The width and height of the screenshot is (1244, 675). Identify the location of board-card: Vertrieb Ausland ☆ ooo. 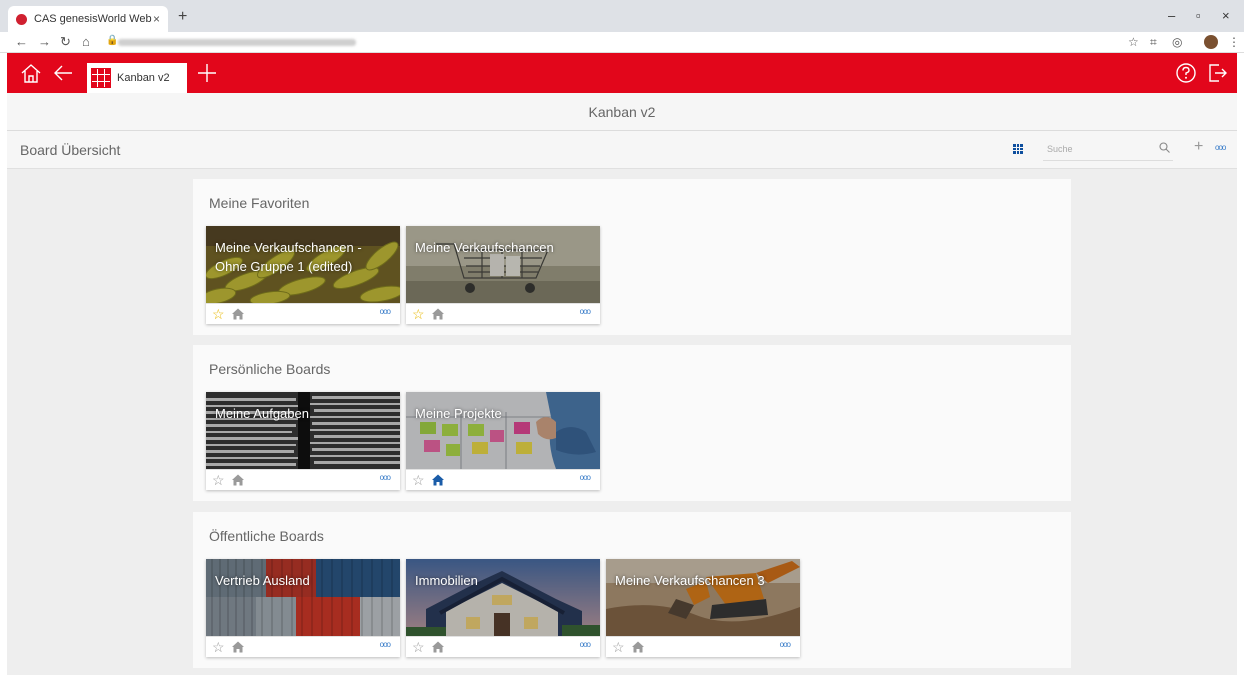
(303, 608).